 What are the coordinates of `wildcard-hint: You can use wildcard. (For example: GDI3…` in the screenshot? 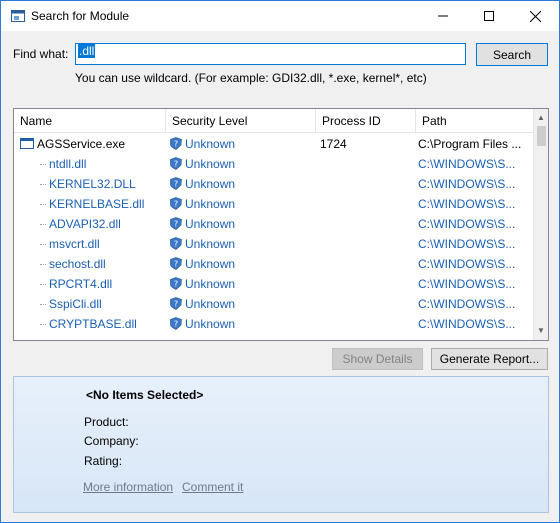 It's located at (251, 78).